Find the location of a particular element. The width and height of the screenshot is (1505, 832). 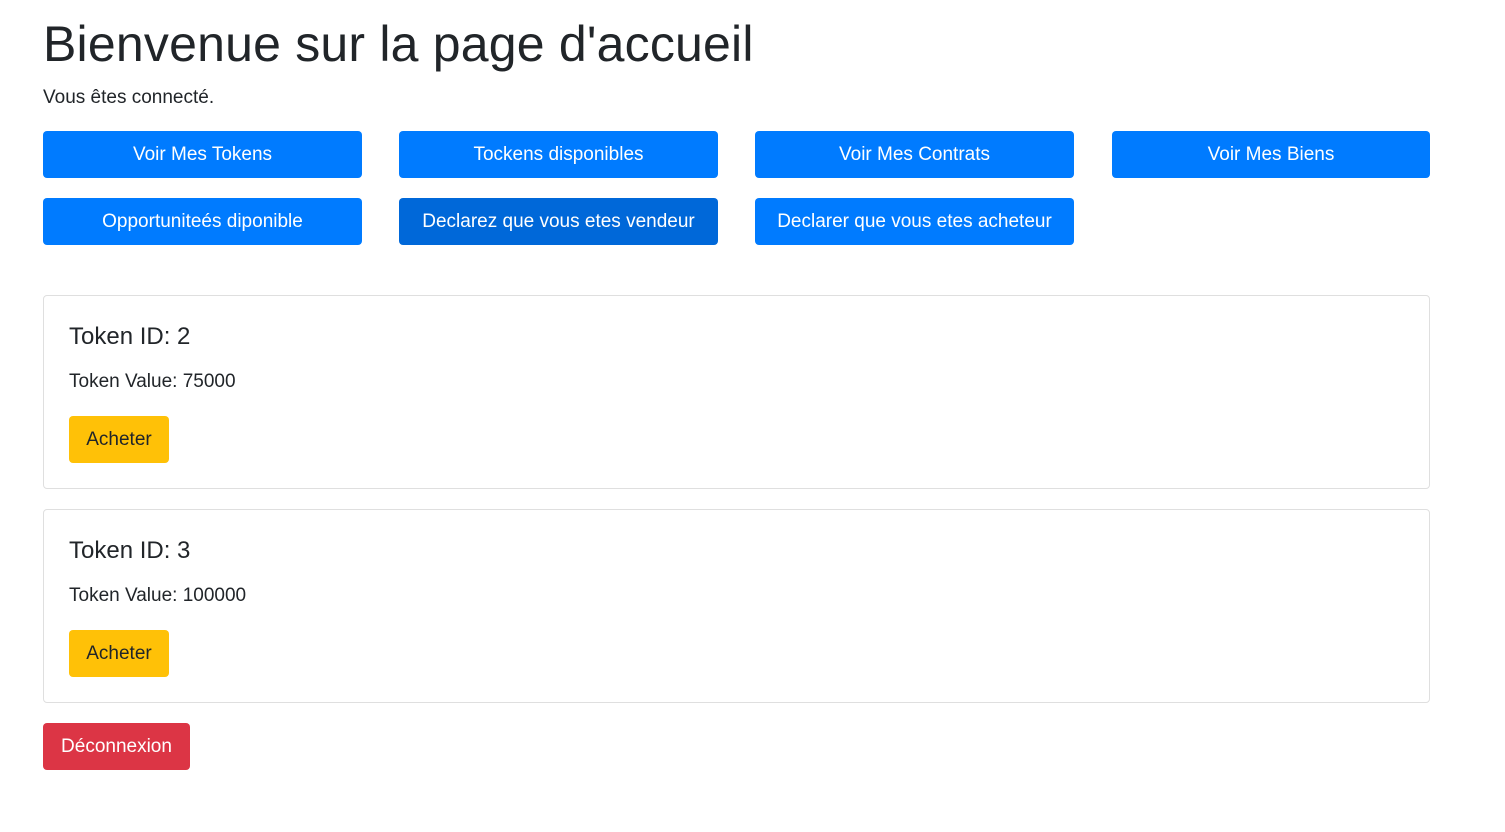

page-title: Bienvenue sur la page d'accueil is located at coordinates (398, 44).